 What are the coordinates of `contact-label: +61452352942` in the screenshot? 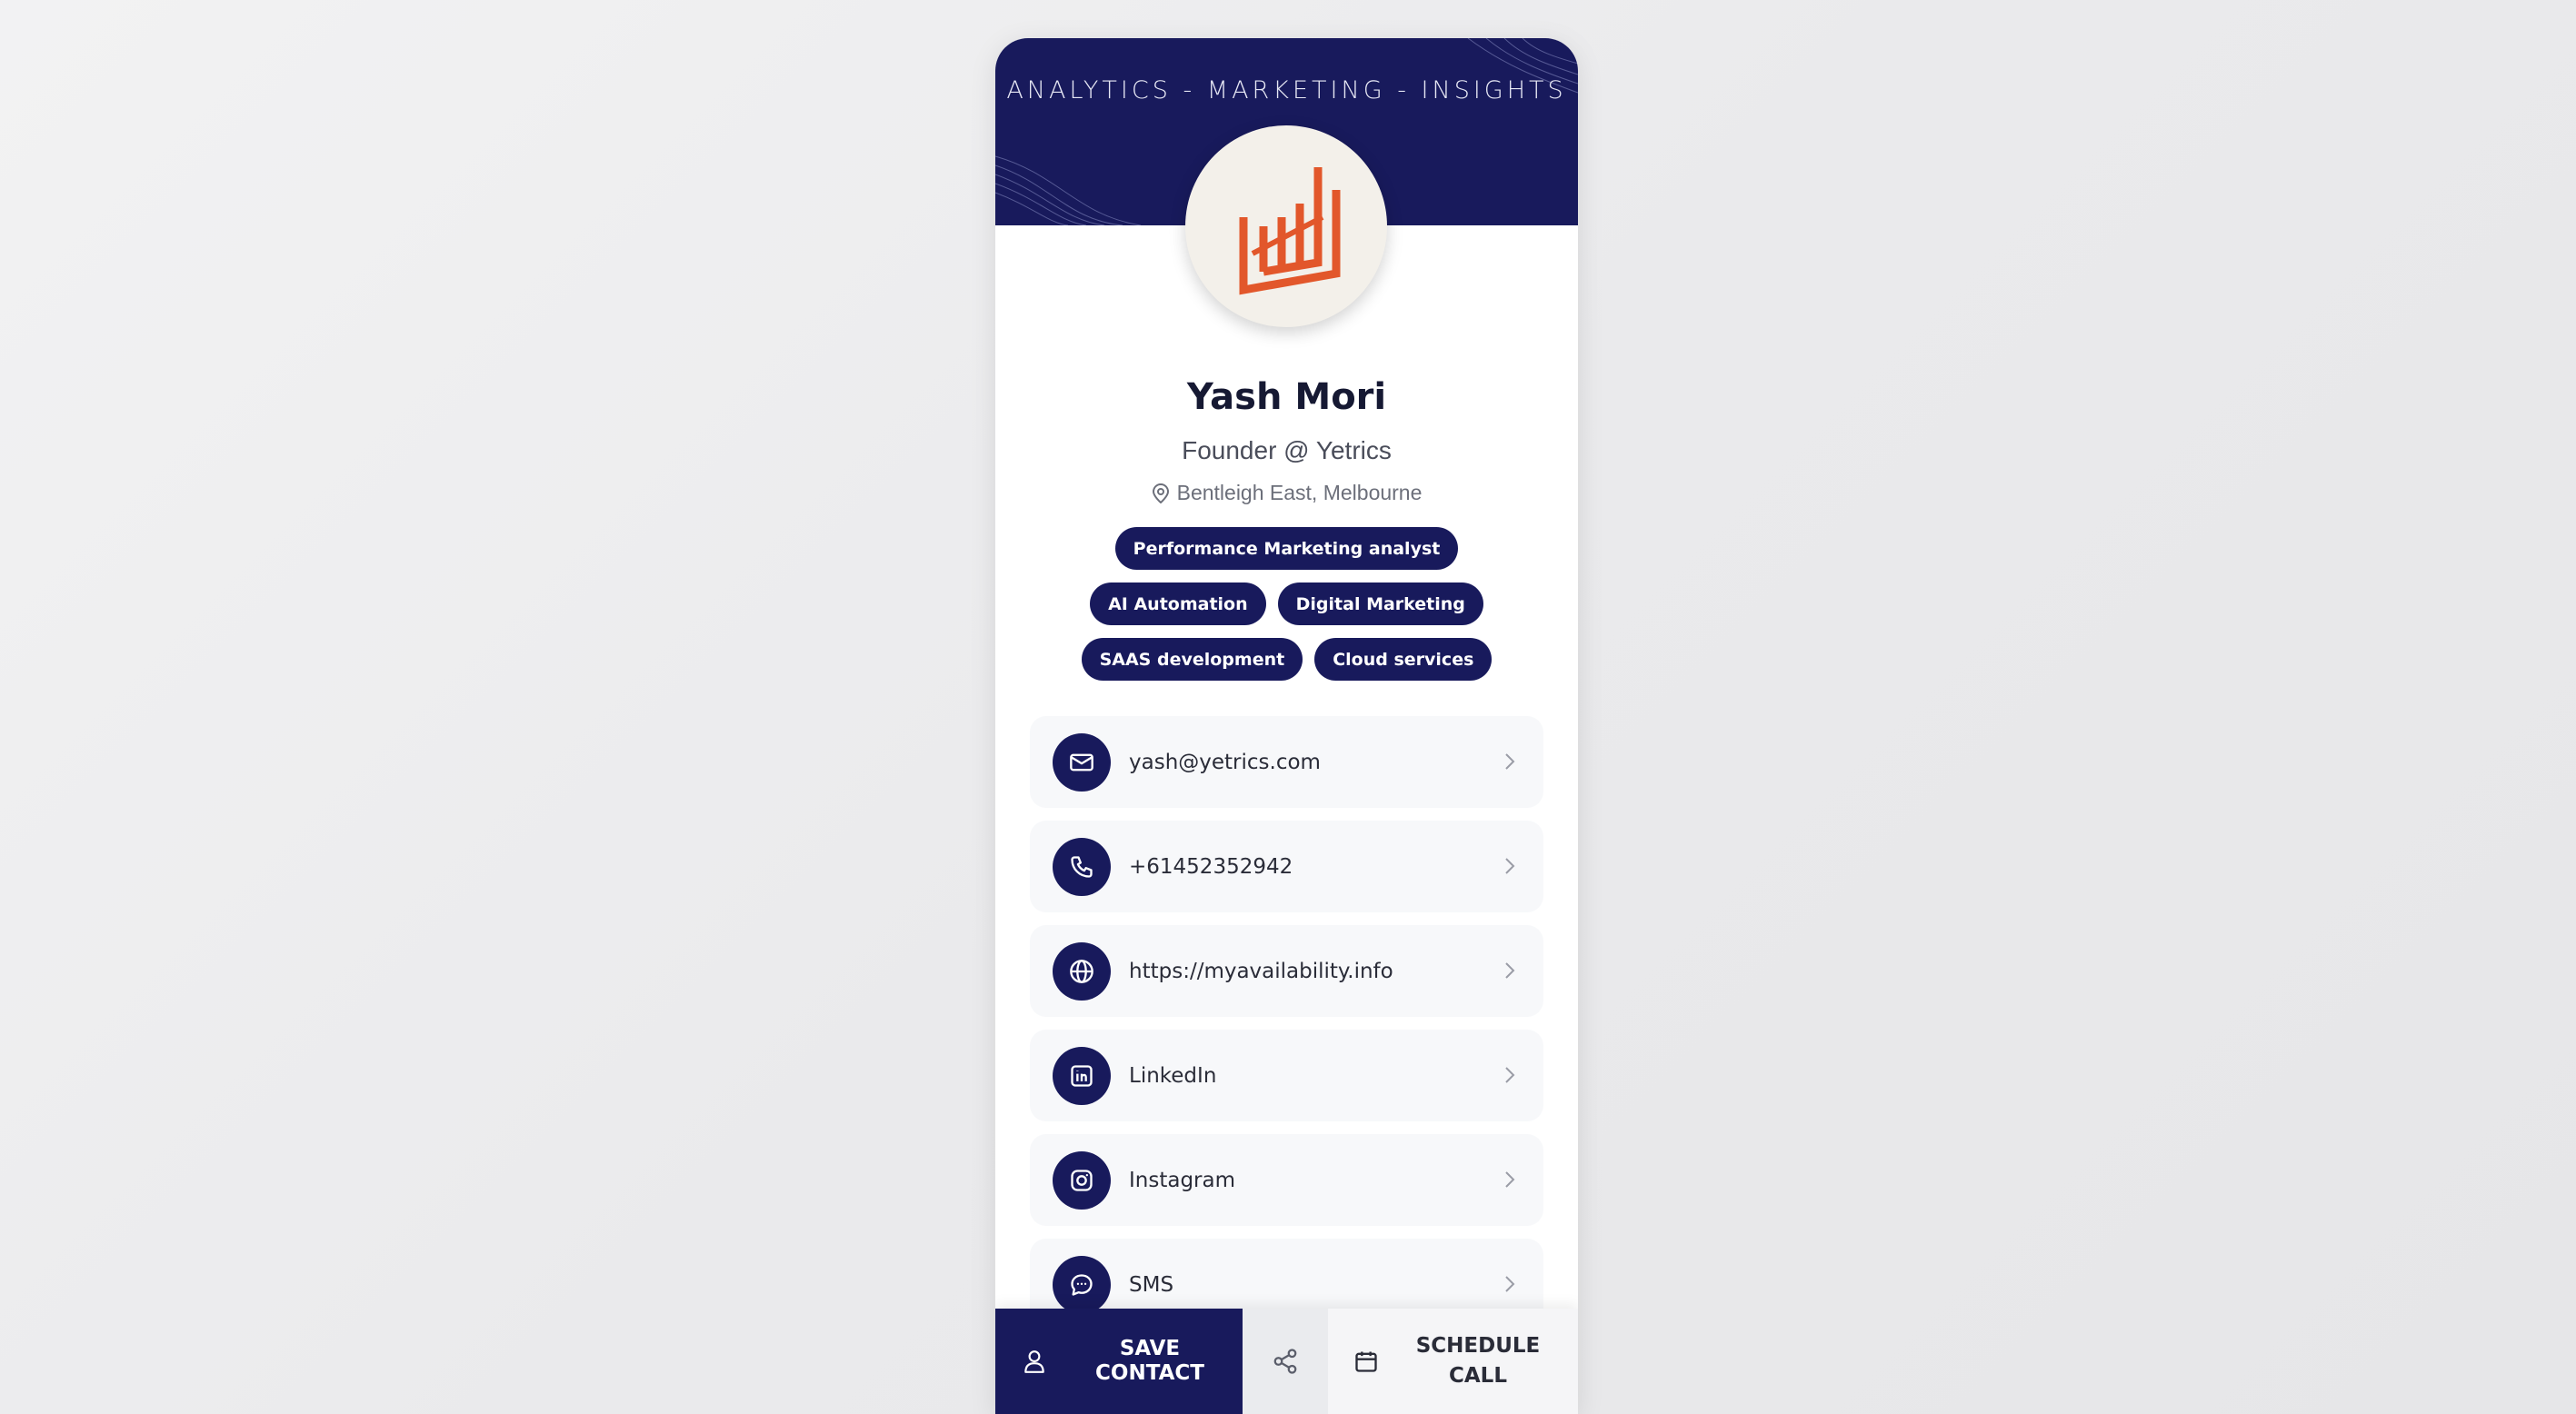 It's located at (1211, 867).